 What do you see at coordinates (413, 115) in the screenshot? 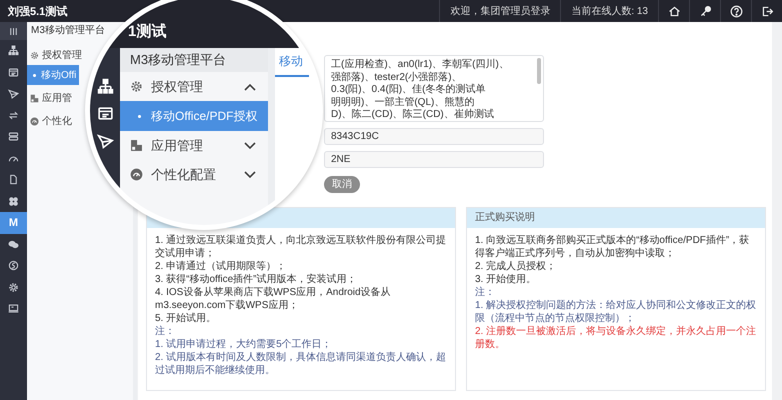
I see `recipient-line: D)、陈二(CD)、陈三(CD)、崔帅测试` at bounding box center [413, 115].